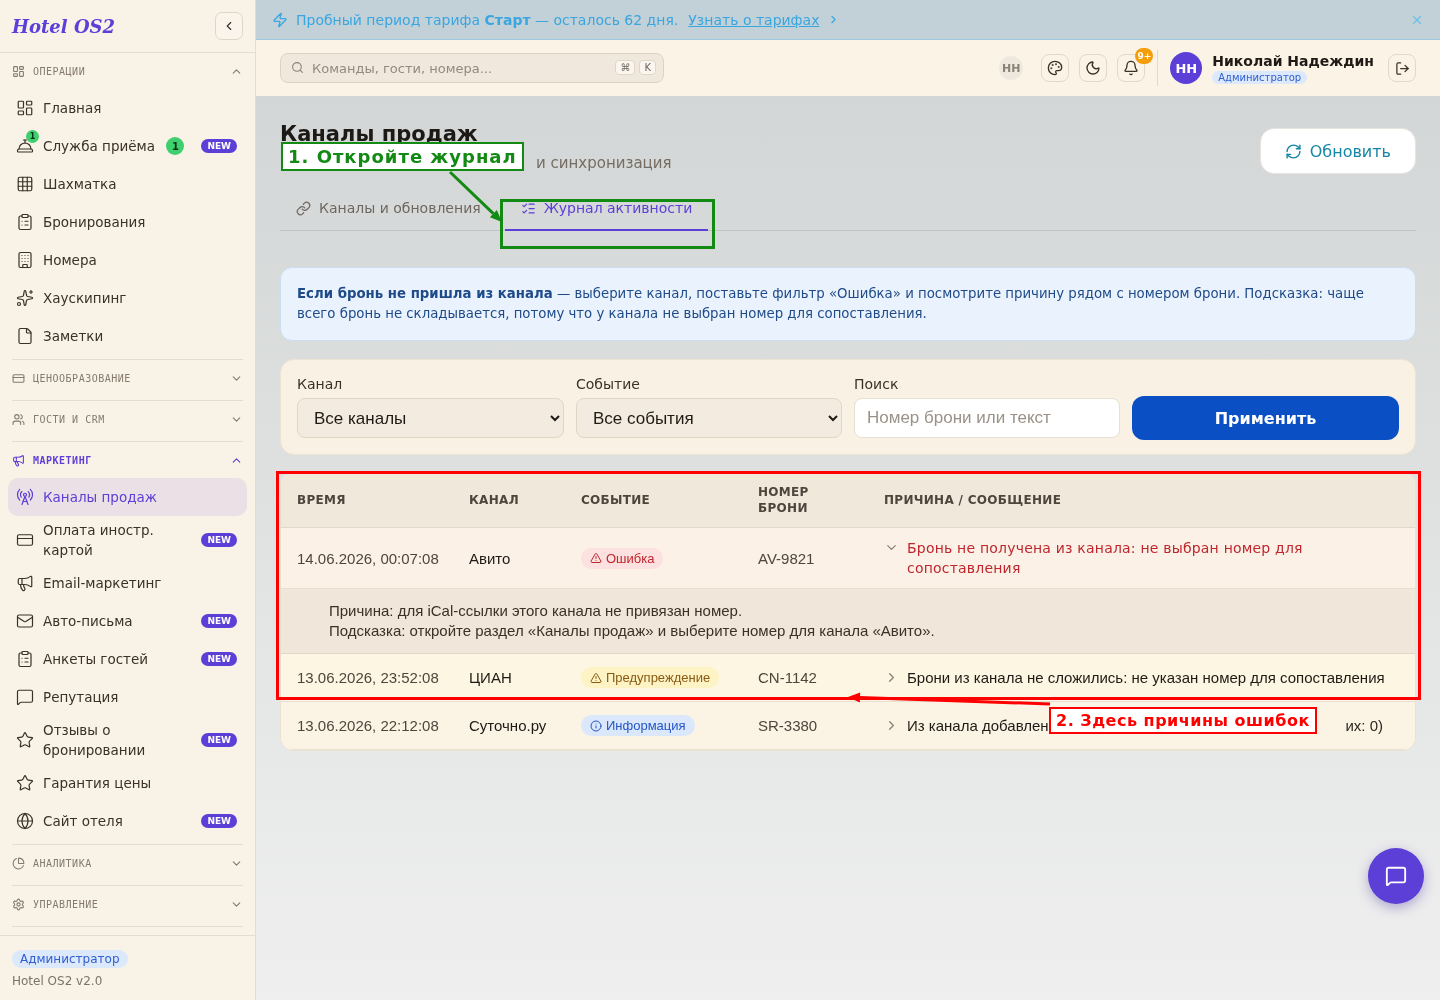 This screenshot has width=1440, height=1000. I want to click on field-label: Канал, so click(320, 384).